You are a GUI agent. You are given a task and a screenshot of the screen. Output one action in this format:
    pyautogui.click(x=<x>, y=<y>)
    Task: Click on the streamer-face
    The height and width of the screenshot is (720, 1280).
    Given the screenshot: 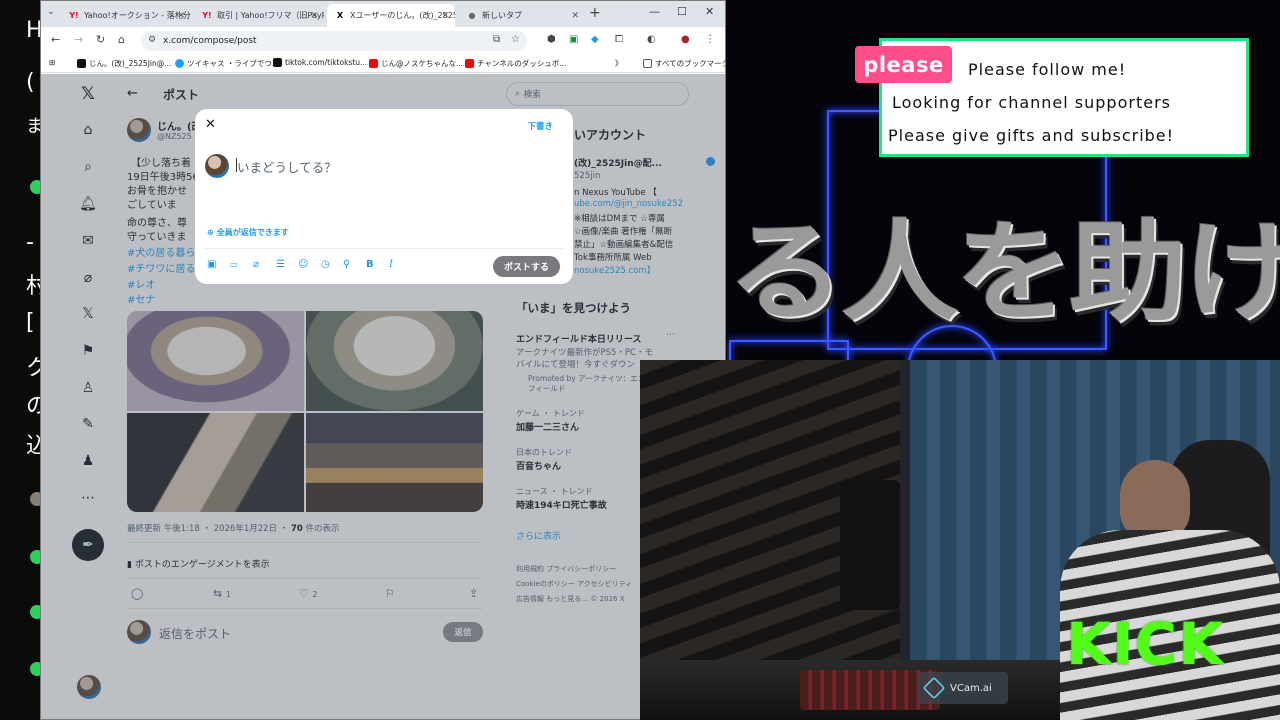 What is the action you would take?
    pyautogui.click(x=1155, y=500)
    